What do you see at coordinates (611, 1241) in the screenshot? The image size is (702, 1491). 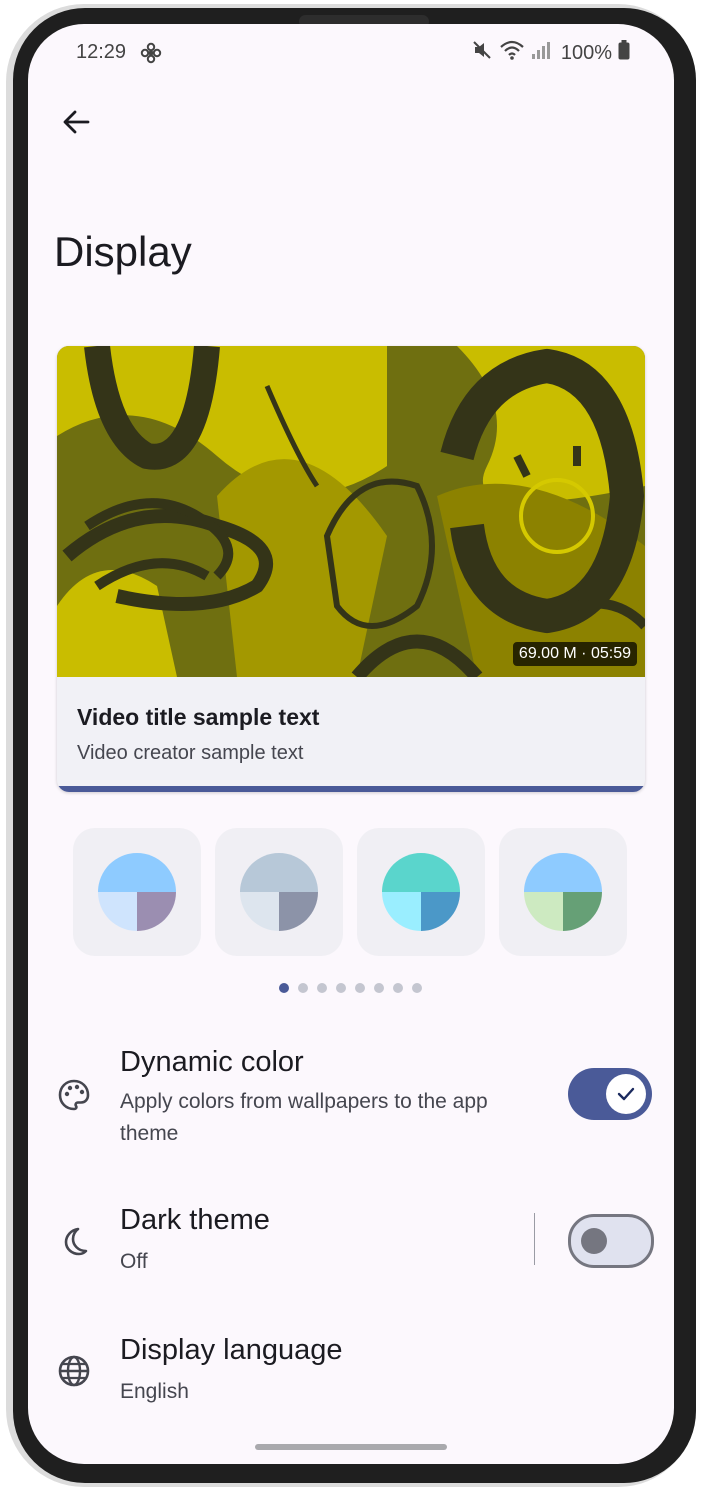 I see `dark-theme-switch` at bounding box center [611, 1241].